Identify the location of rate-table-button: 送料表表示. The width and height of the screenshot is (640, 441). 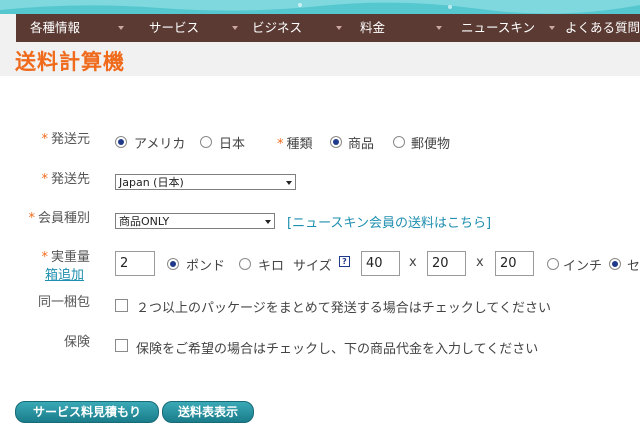
(208, 412).